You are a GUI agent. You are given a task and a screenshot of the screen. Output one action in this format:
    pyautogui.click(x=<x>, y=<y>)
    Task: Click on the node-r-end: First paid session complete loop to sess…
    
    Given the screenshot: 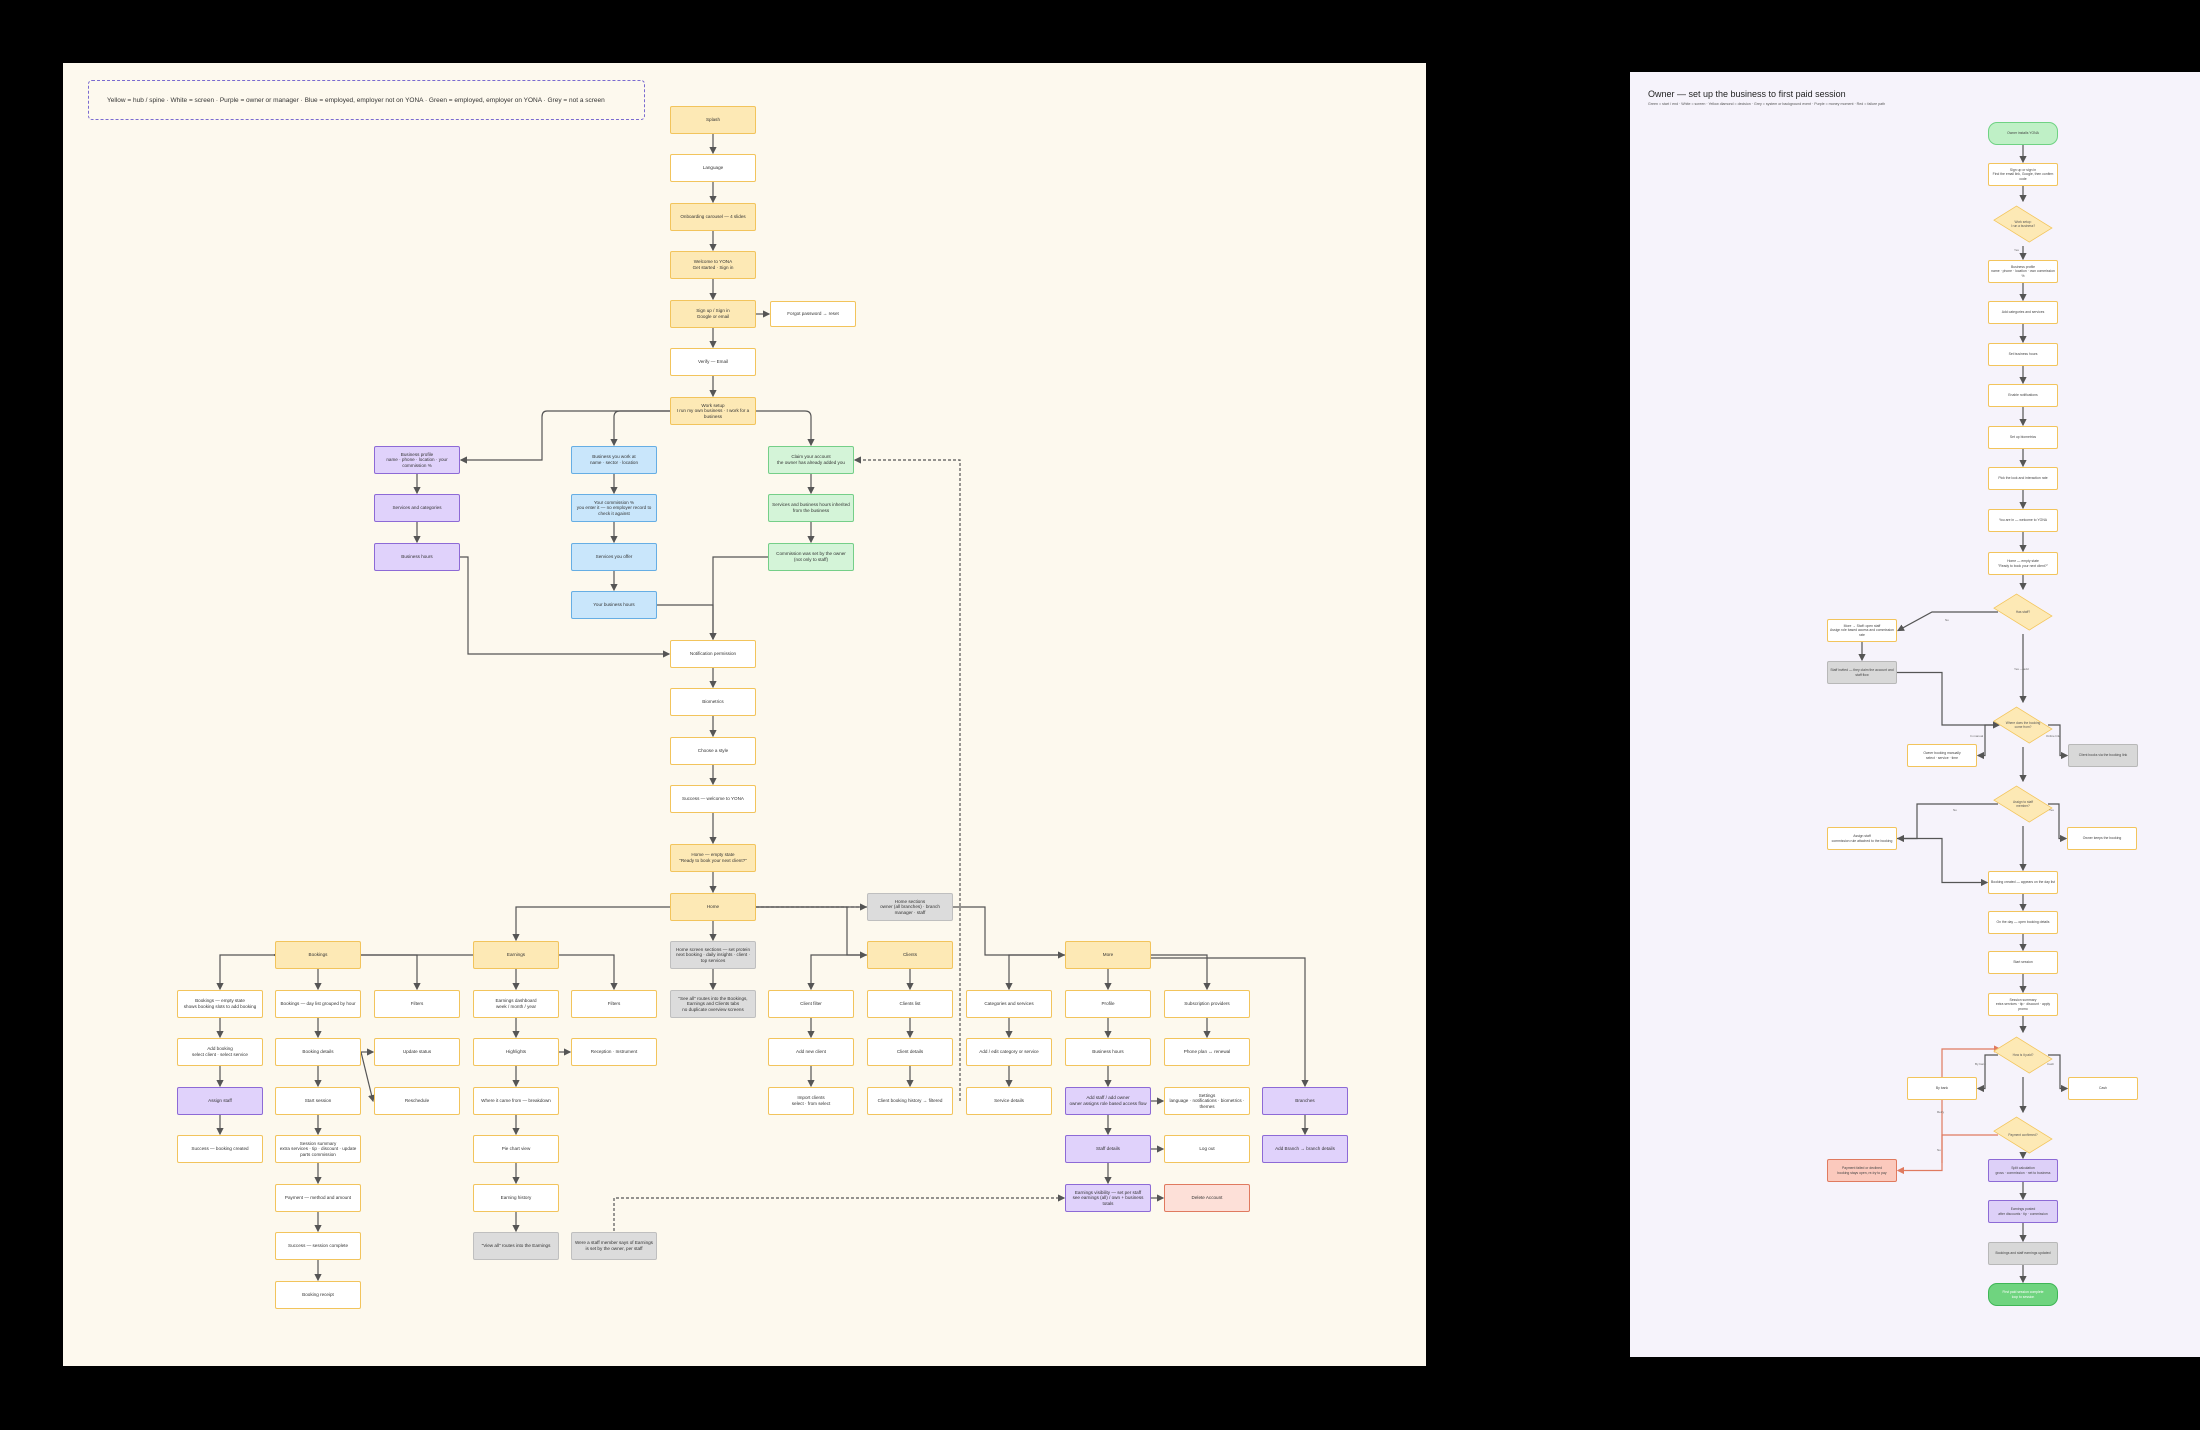 What is the action you would take?
    pyautogui.click(x=2023, y=1294)
    